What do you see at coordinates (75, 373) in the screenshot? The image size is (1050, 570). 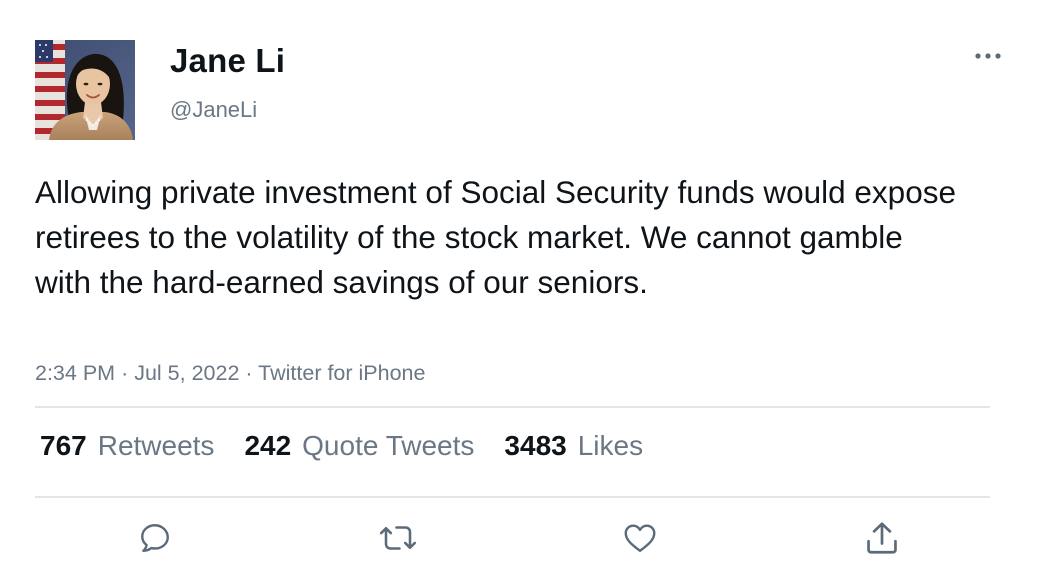 I see `tweet-time: 2:34 PM` at bounding box center [75, 373].